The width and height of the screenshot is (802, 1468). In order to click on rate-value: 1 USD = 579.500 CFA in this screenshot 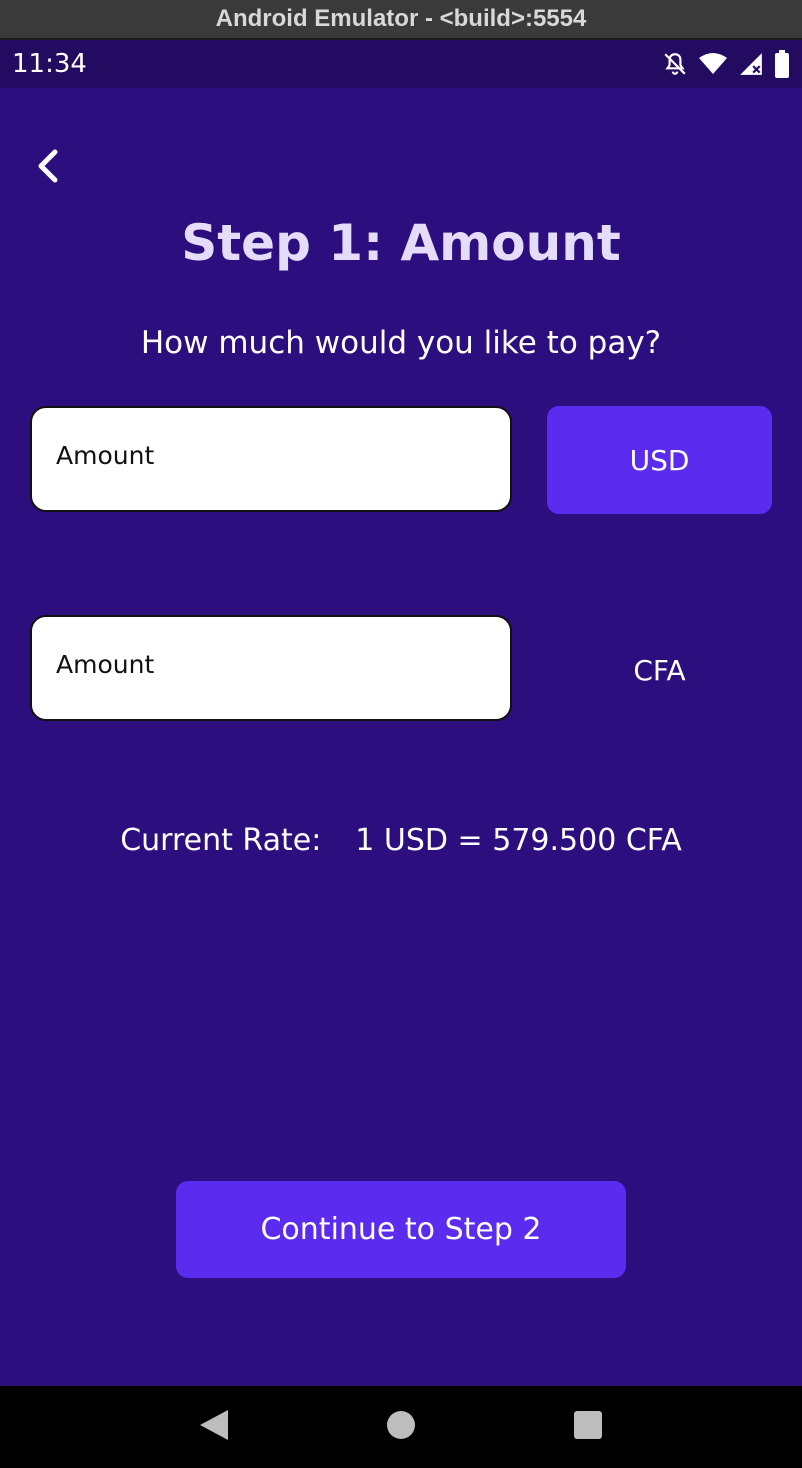, I will do `click(518, 840)`.